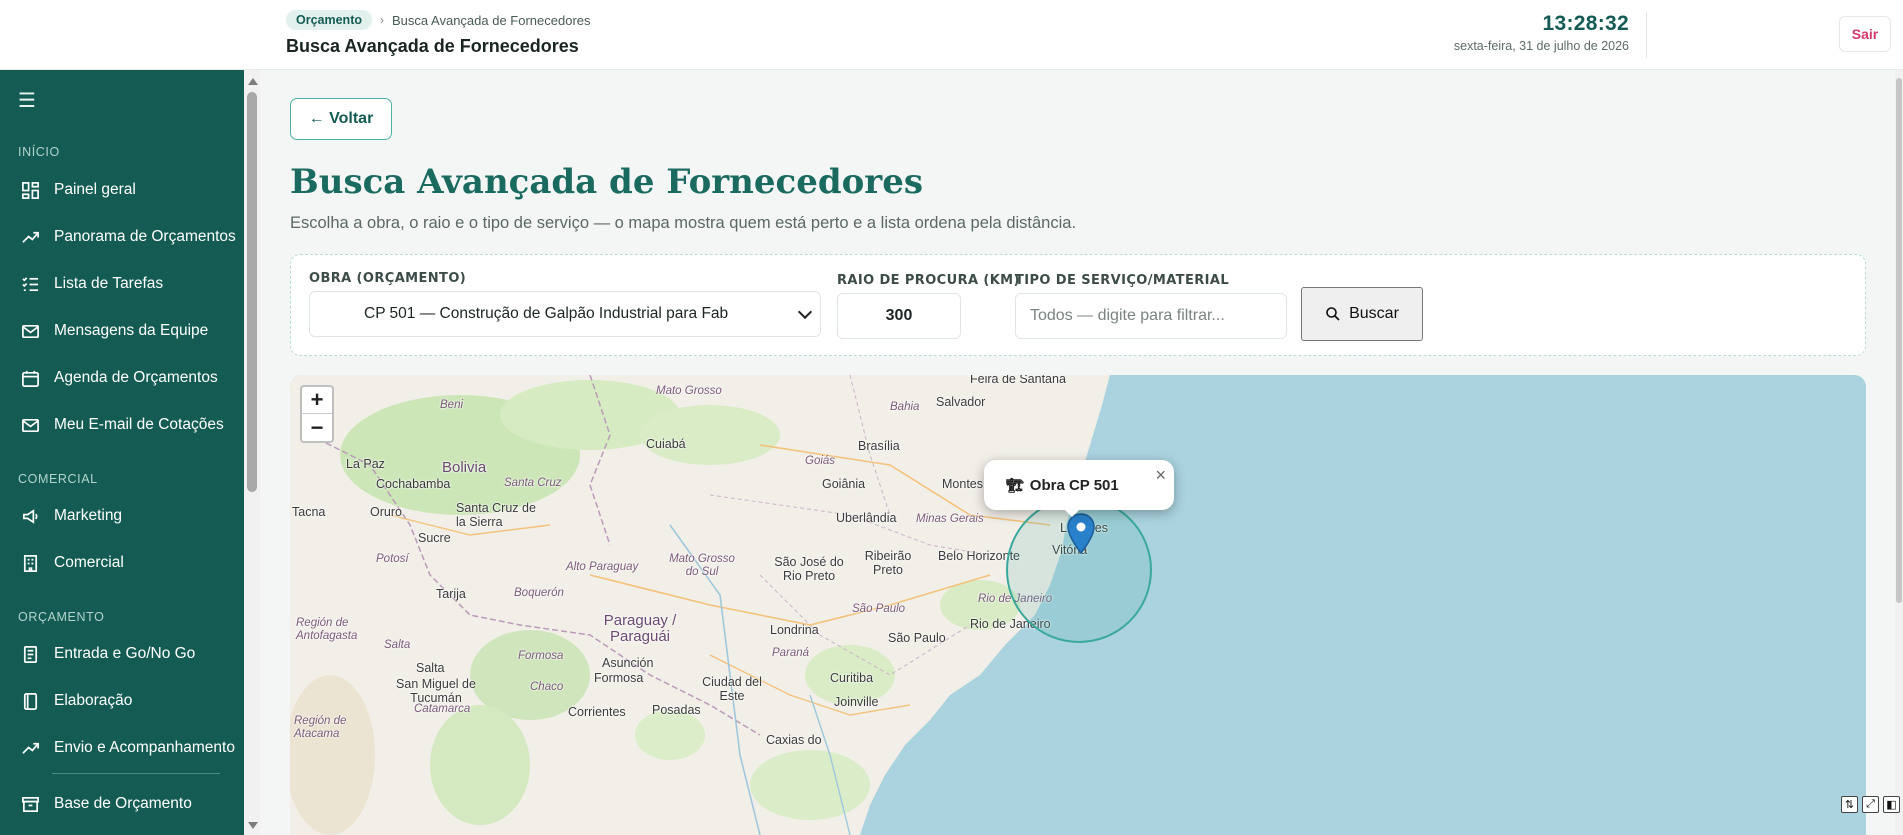 This screenshot has width=1903, height=835. Describe the element at coordinates (136, 377) in the screenshot. I see `sidebar-item-label: Agenda de Orçamentos` at that location.